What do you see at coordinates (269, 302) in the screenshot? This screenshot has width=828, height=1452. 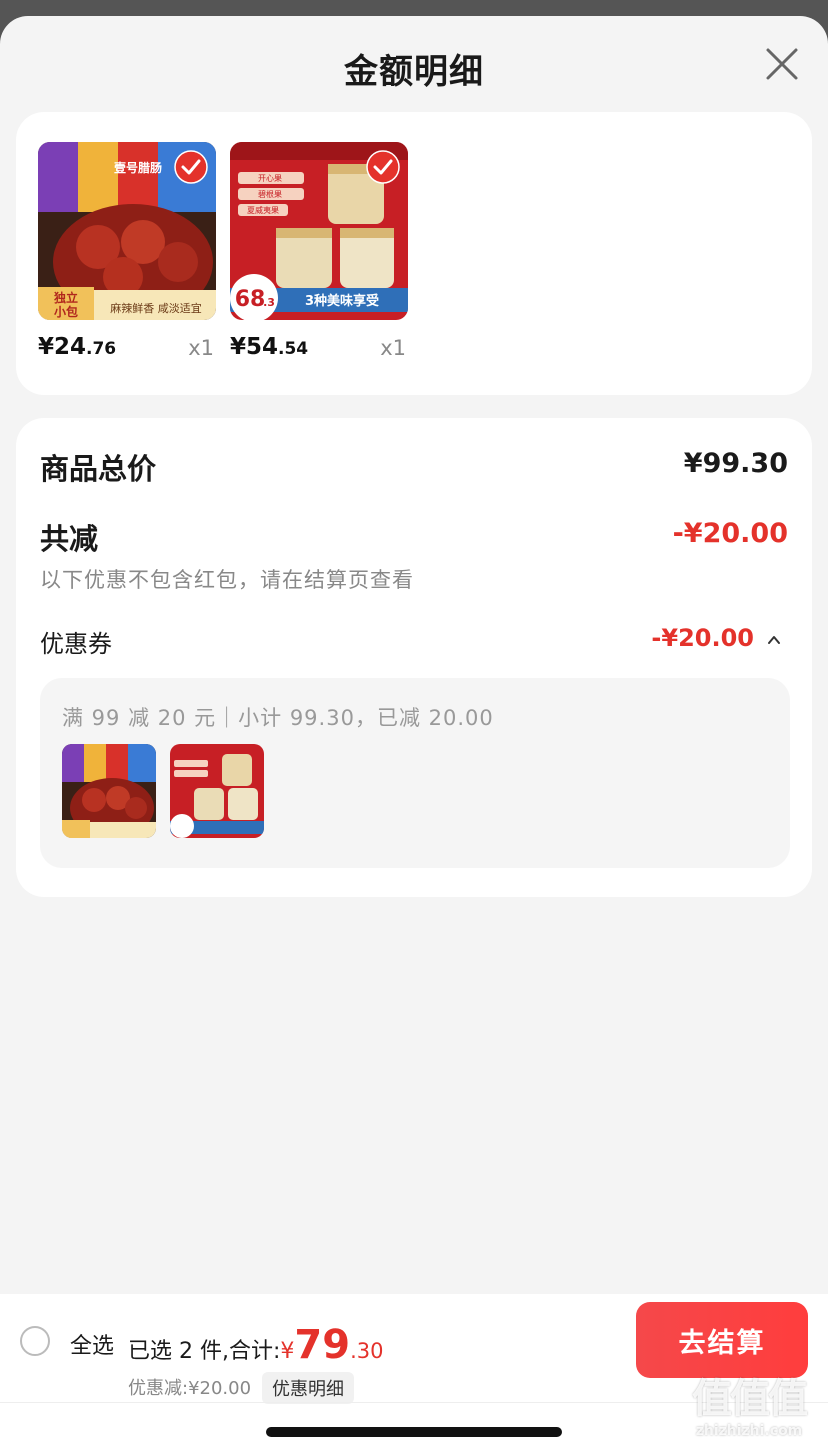 I see `nuts-price-badge-decimal: .3` at bounding box center [269, 302].